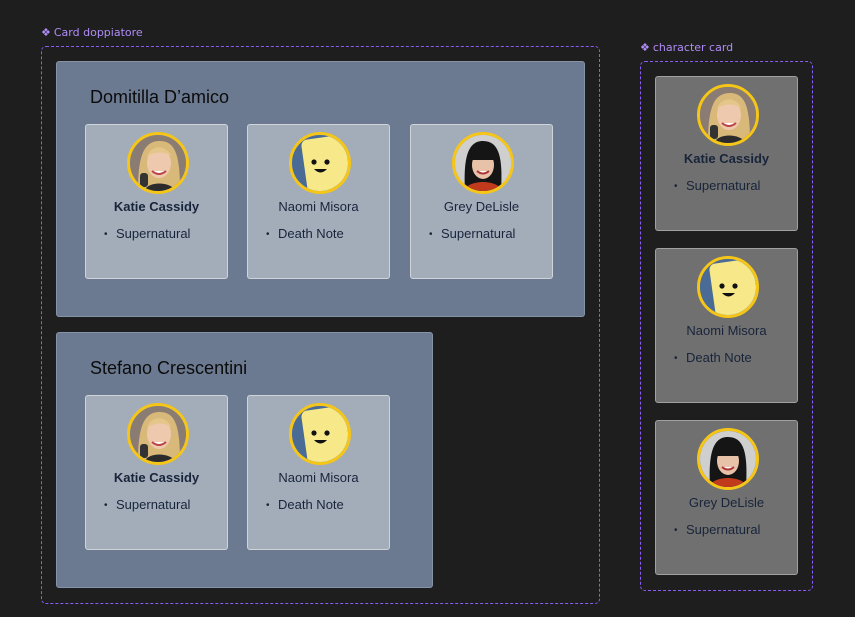  What do you see at coordinates (693, 47) in the screenshot?
I see `component-label-text: character card` at bounding box center [693, 47].